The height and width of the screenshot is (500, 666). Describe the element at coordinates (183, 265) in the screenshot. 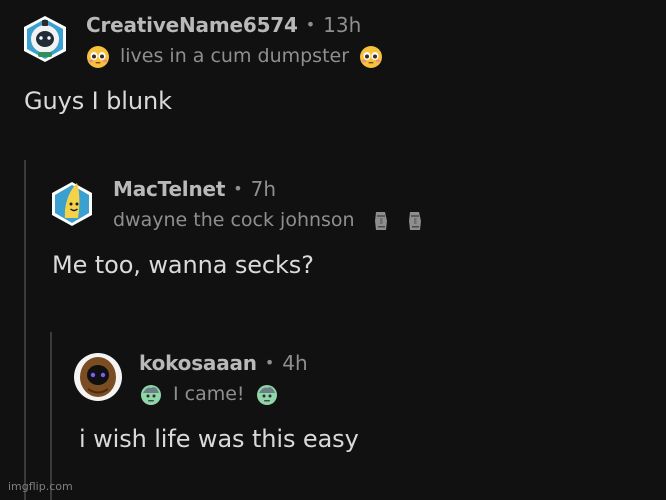

I see `comment-body: Me too, wanna secks?` at that location.